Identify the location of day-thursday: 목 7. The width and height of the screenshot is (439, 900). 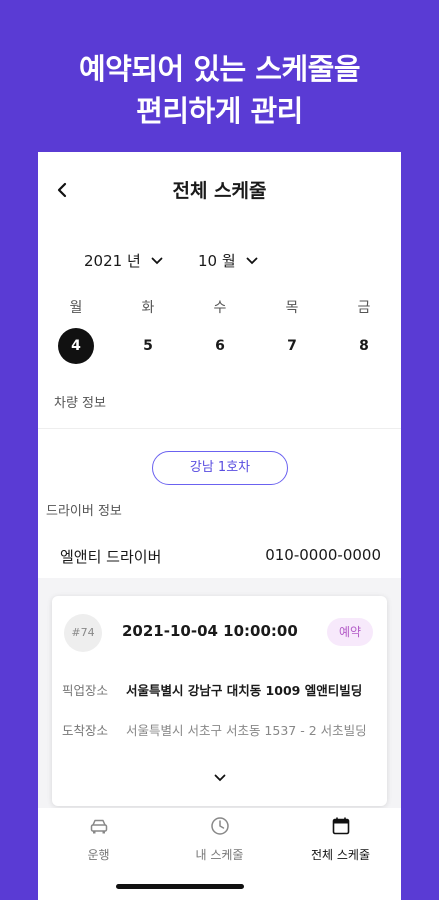
(292, 330).